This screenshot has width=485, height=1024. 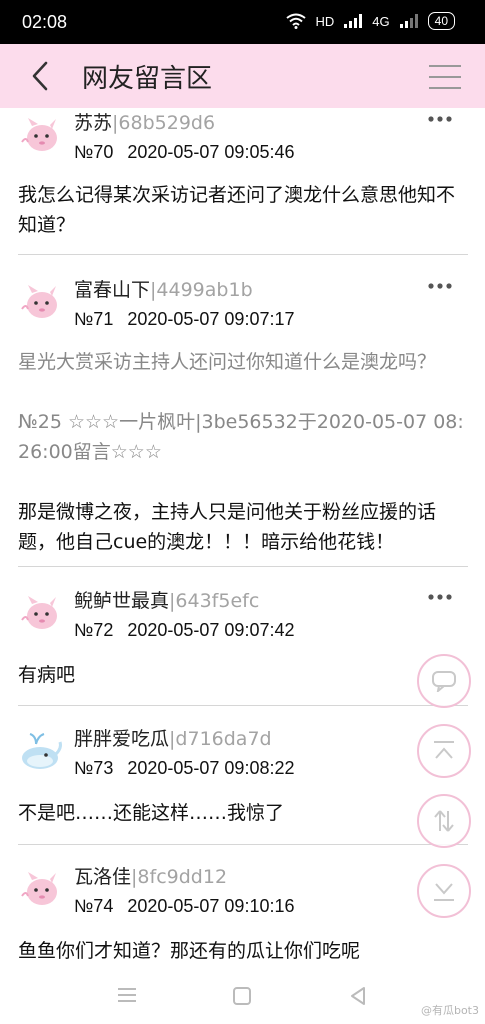 I want to click on status-bar: 02:08 HD 4G 40, so click(x=242, y=22).